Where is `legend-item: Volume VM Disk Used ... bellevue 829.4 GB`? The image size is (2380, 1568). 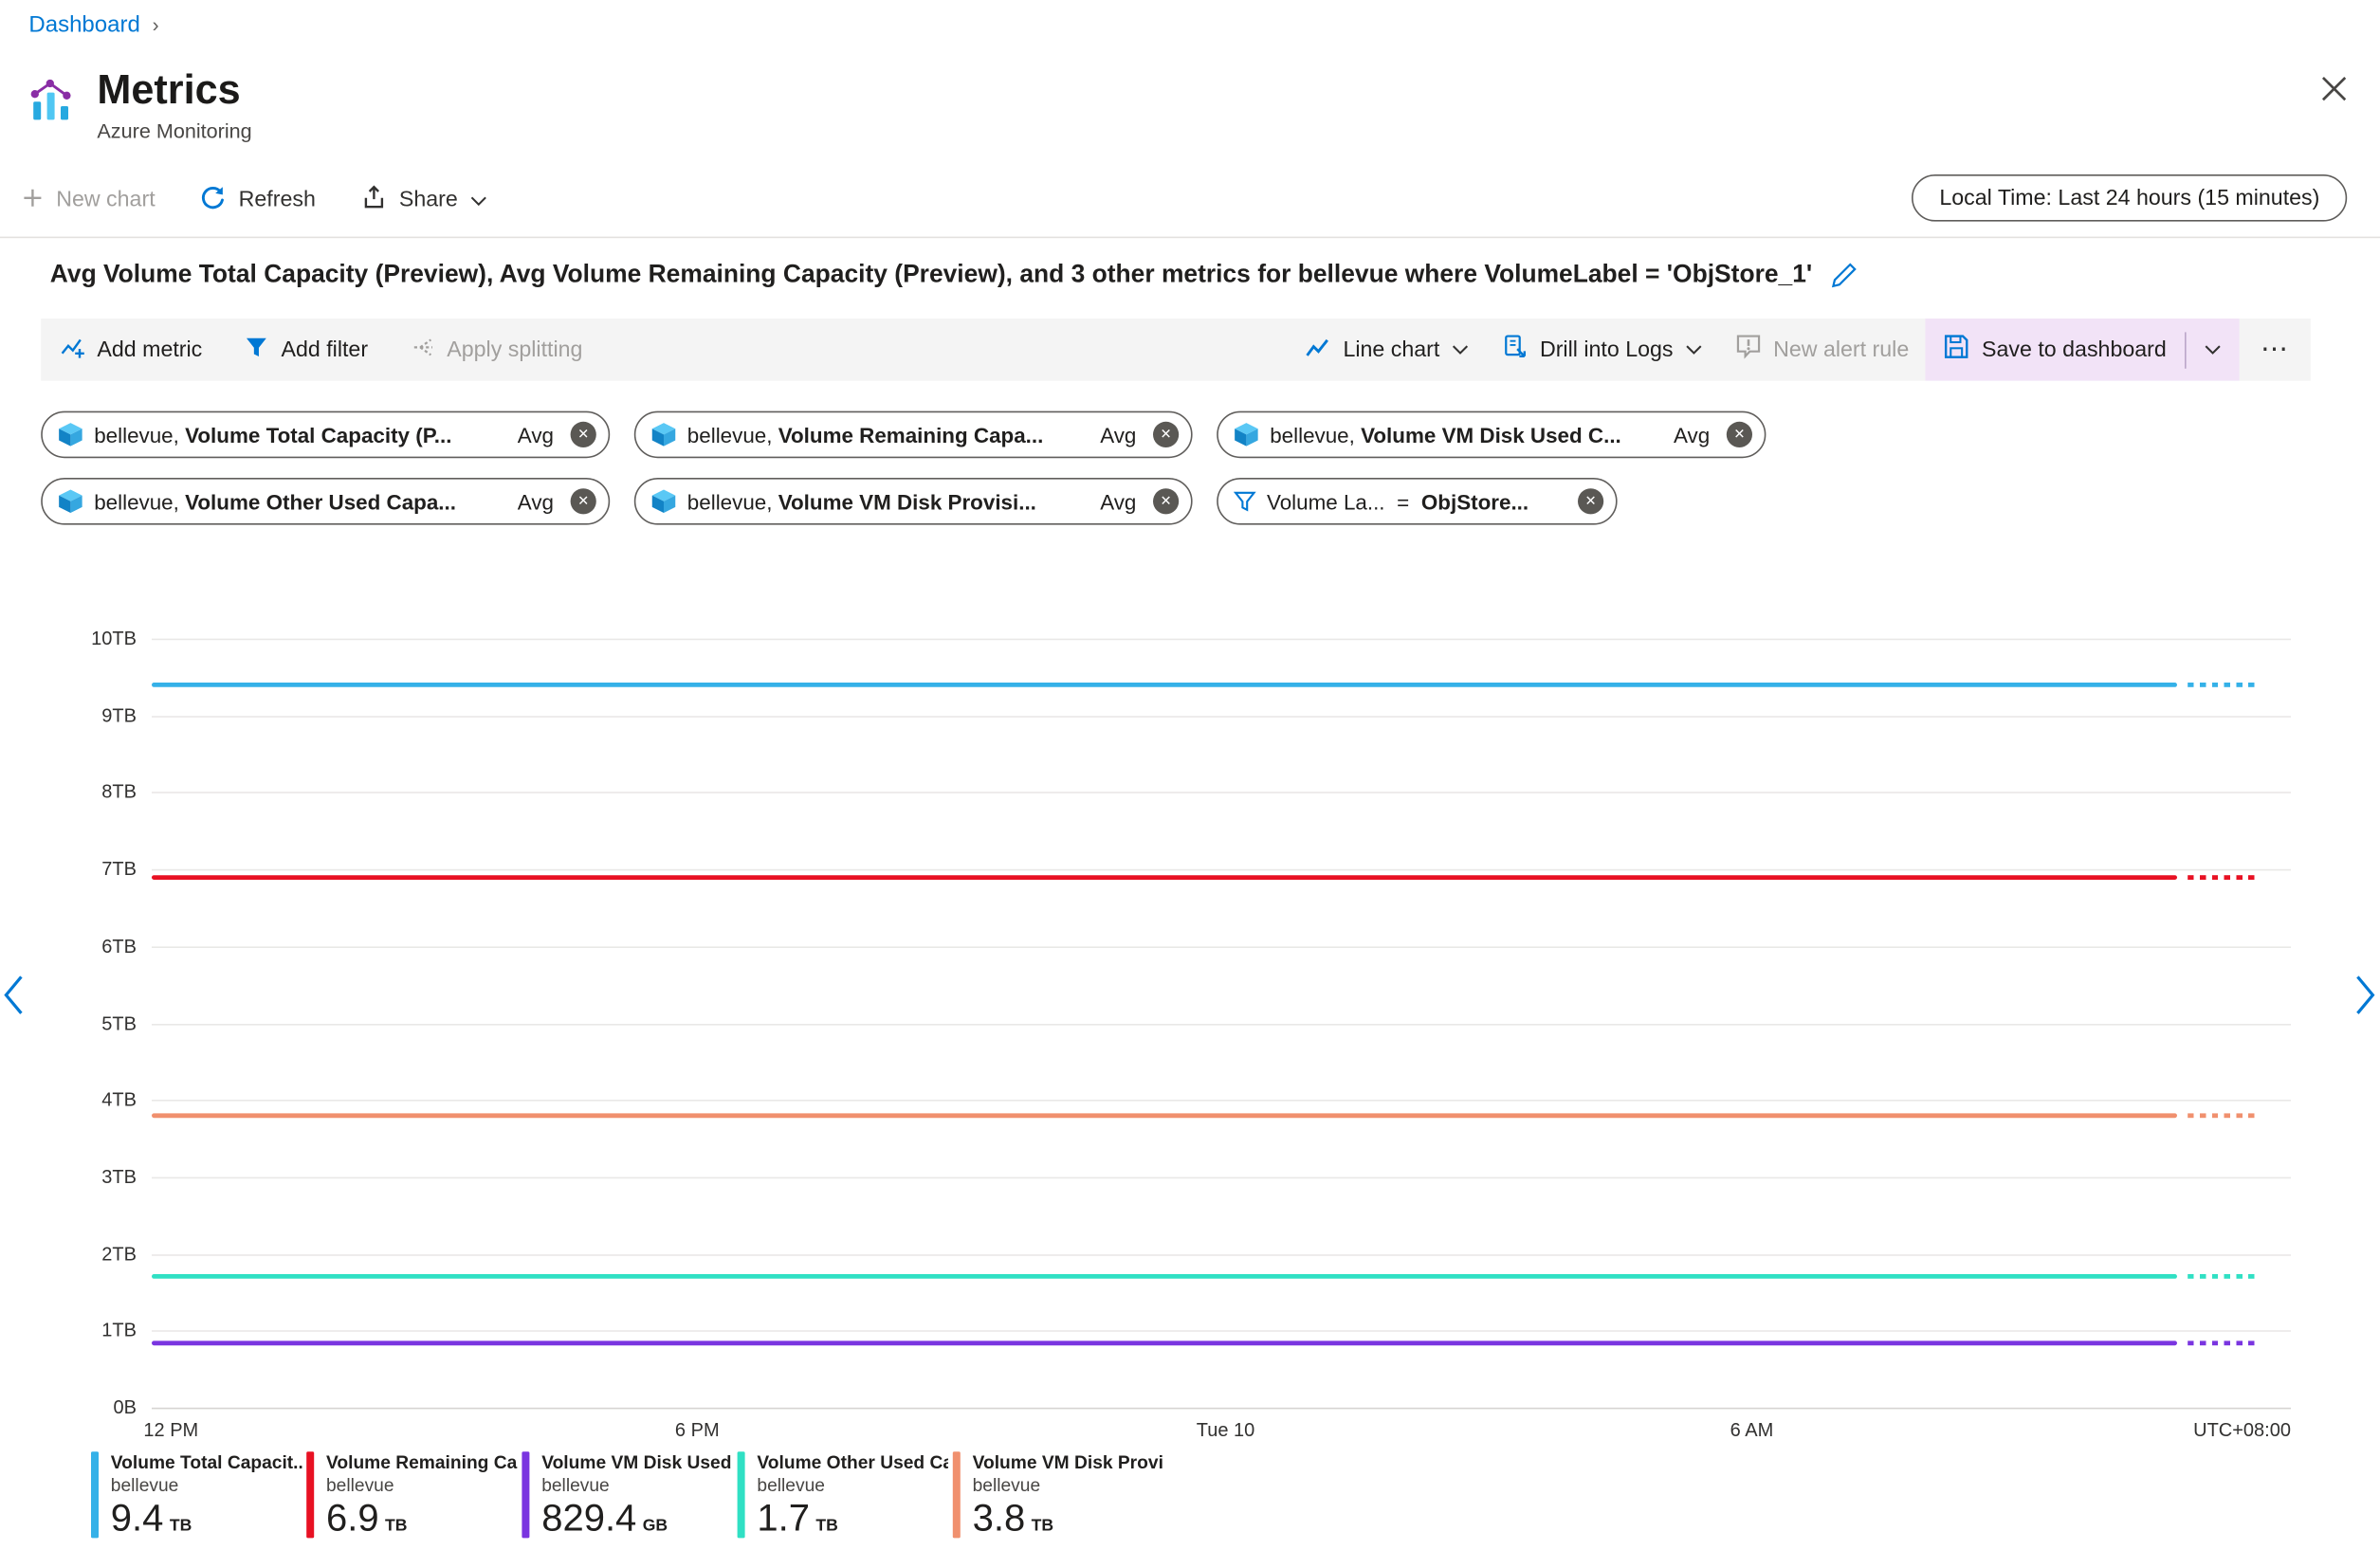
legend-item: Volume VM Disk Used ... bellevue 829.4 GB is located at coordinates (630, 1495).